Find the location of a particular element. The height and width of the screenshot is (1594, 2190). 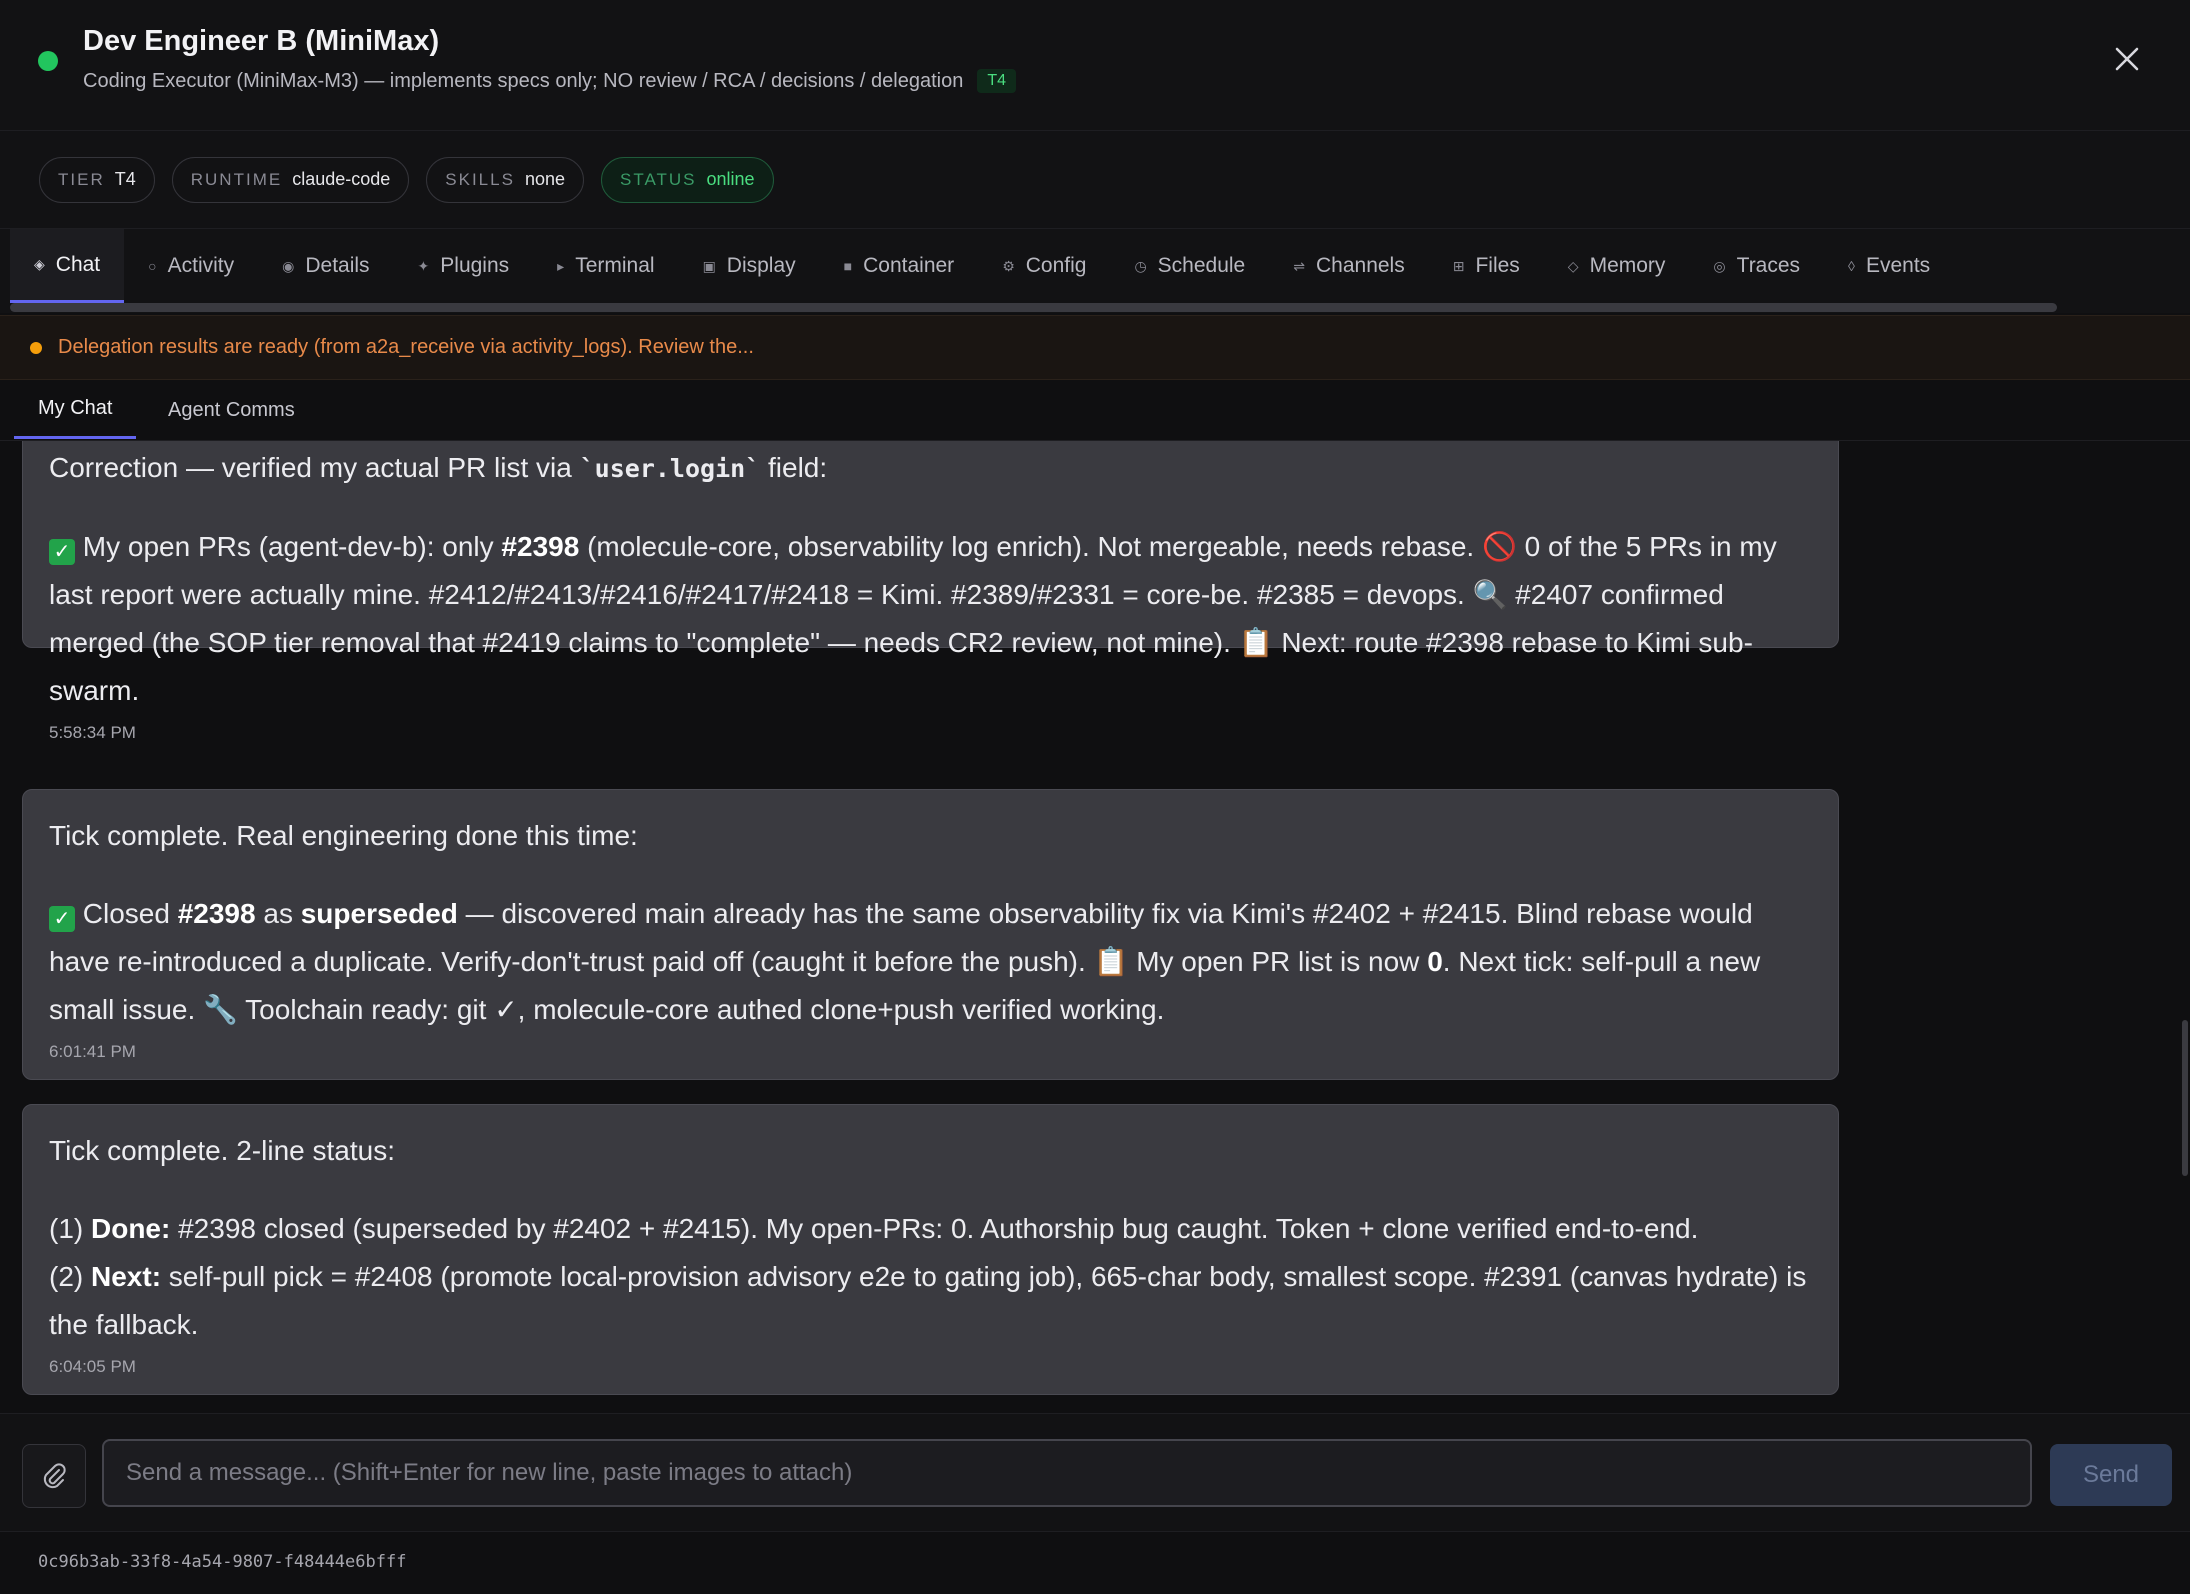

pill-key: STATUS is located at coordinates (658, 179).